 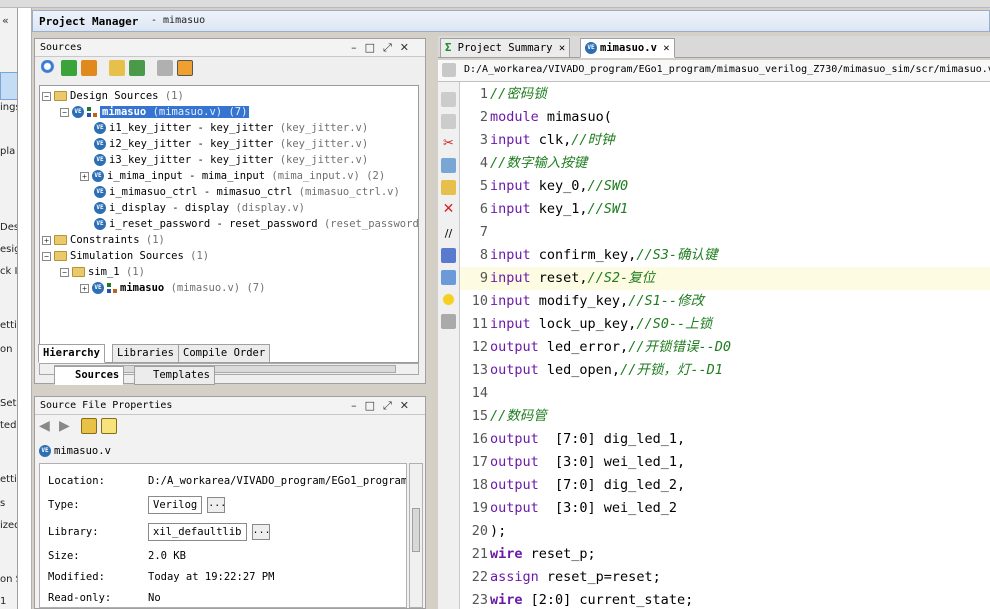 What do you see at coordinates (505, 48) in the screenshot?
I see `tab-project-summary: Σ Project Summary ✕` at bounding box center [505, 48].